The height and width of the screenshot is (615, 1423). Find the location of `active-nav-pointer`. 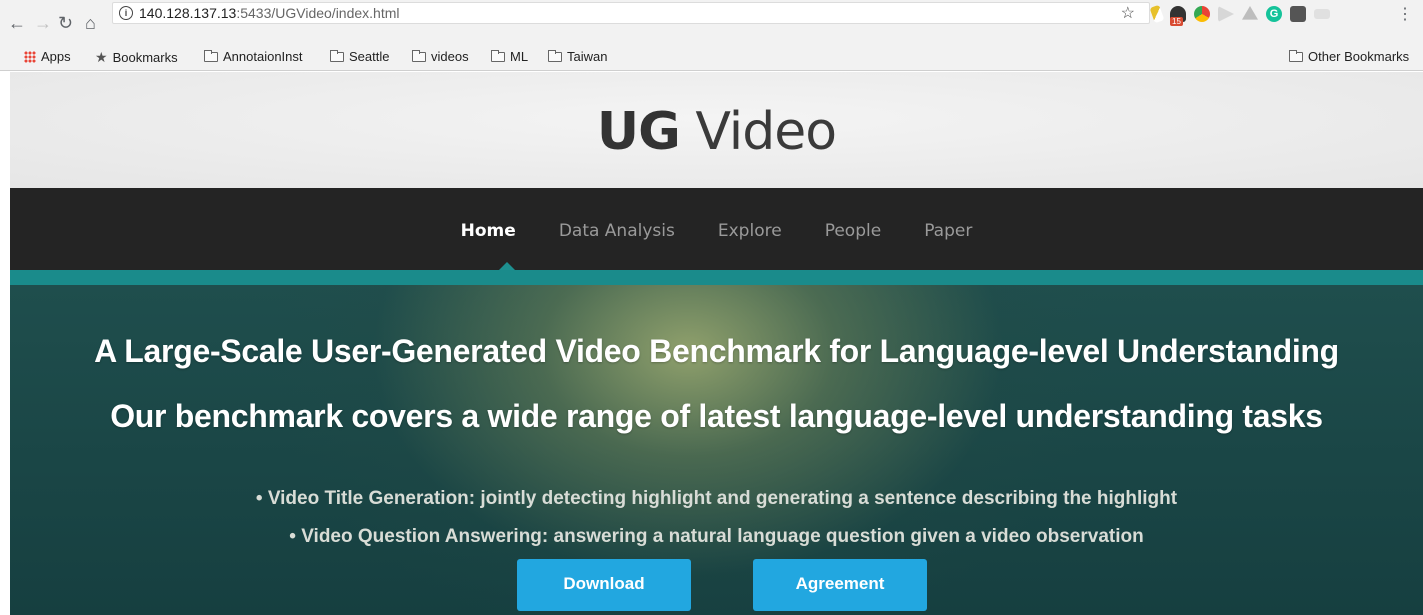

active-nav-pointer is located at coordinates (507, 266).